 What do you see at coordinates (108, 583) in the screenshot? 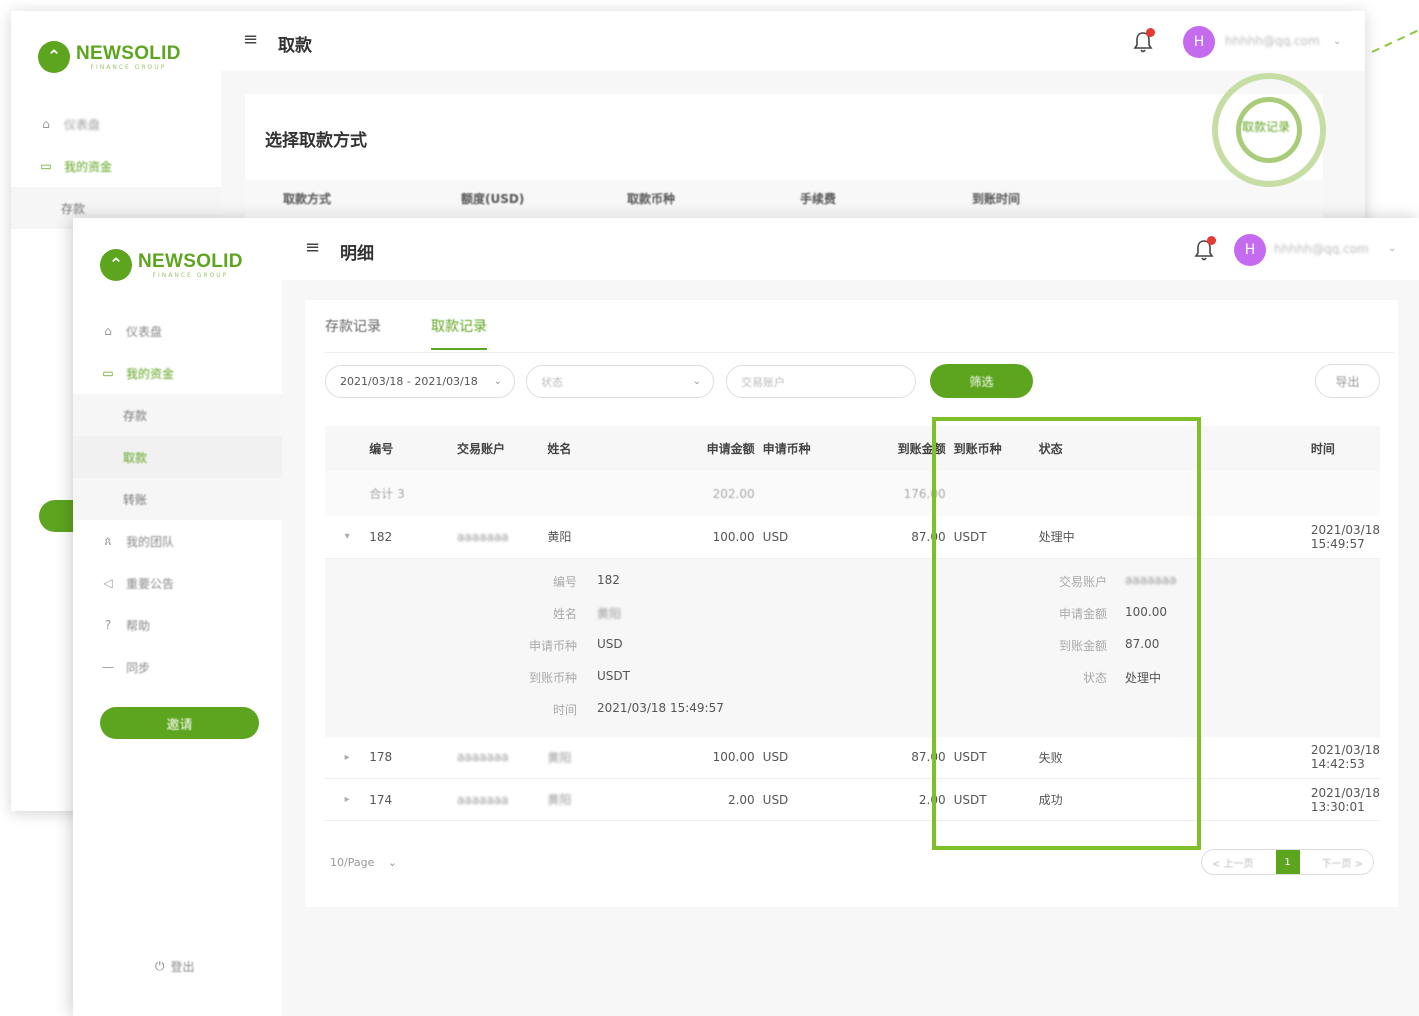
I see `megaphone-icon: ◁` at bounding box center [108, 583].